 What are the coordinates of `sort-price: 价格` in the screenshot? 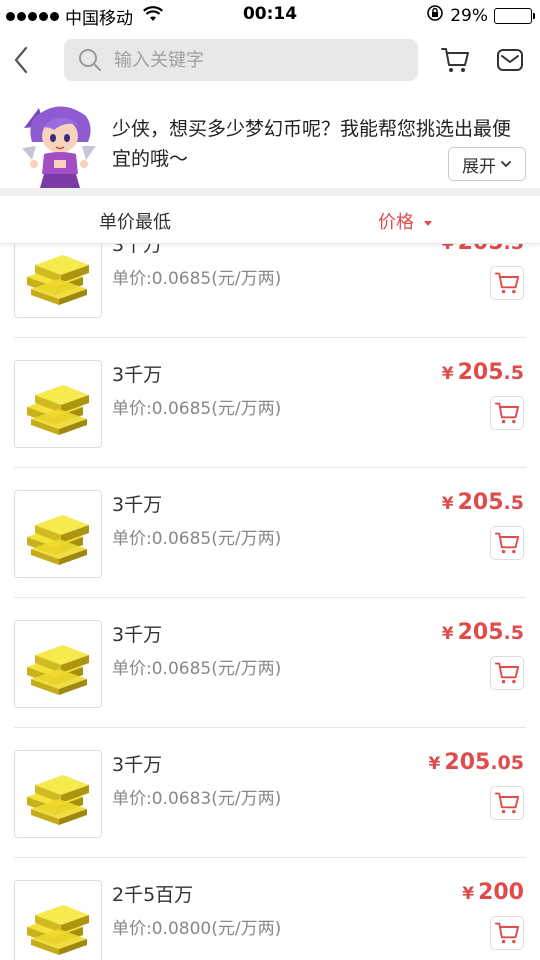 It's located at (405, 221).